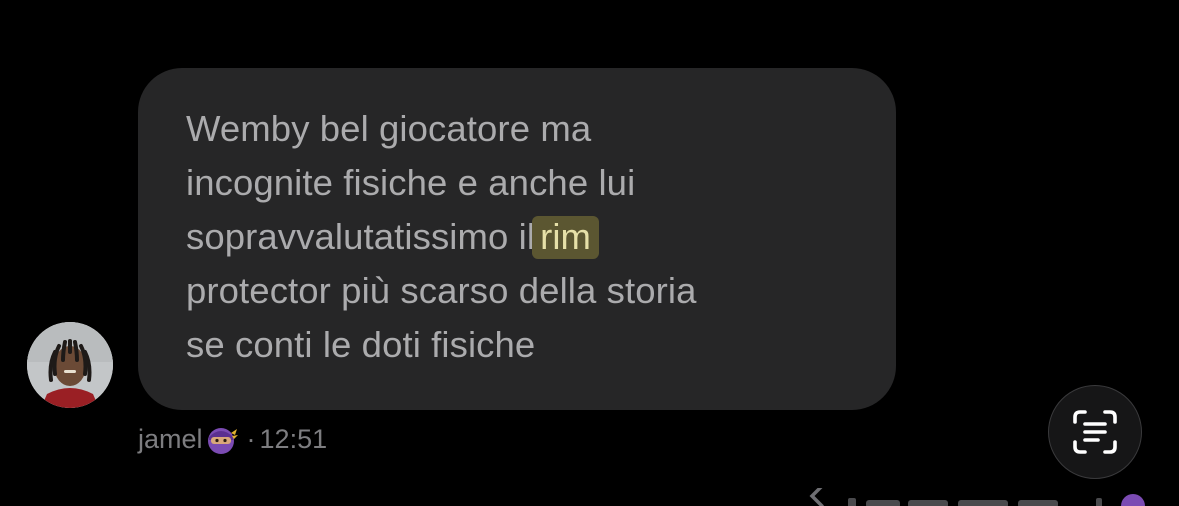  I want to click on message-time: 12:51, so click(293, 438).